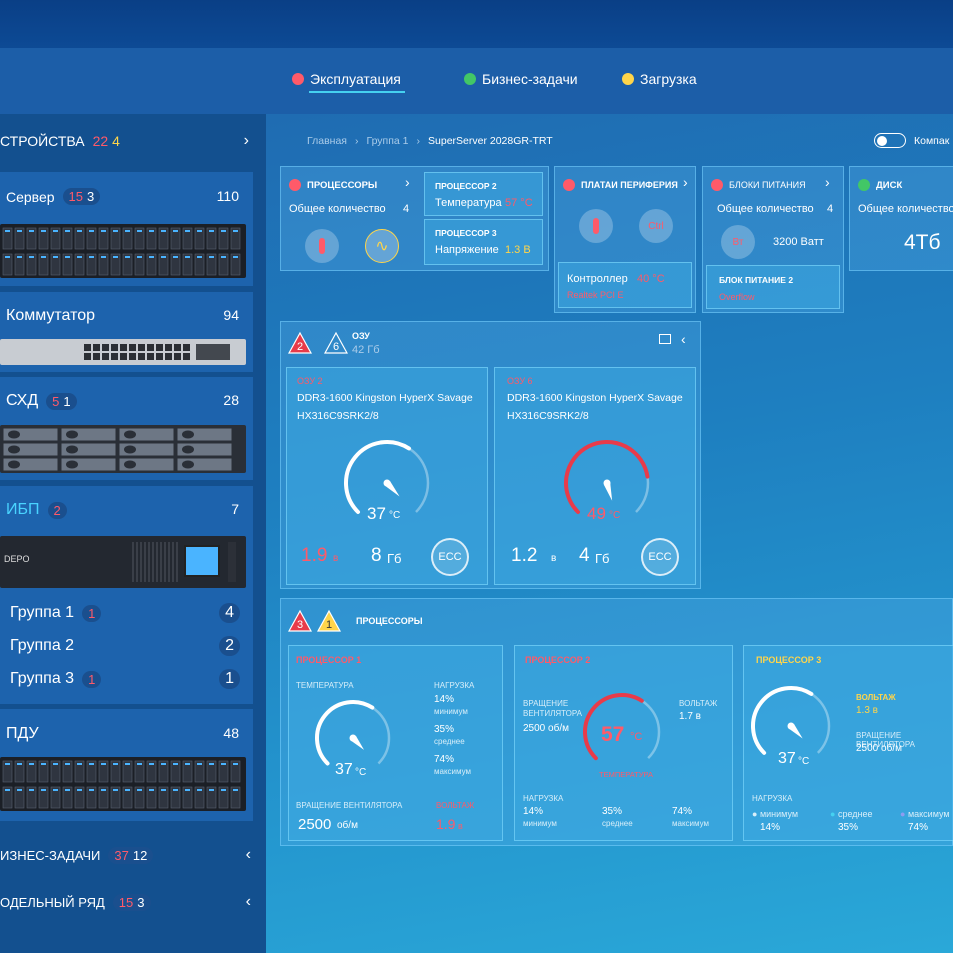  What do you see at coordinates (483, 242) in the screenshot?
I see `cpu3-card: ПРОЦЕССОР 3 Напряжение 1.3 В` at bounding box center [483, 242].